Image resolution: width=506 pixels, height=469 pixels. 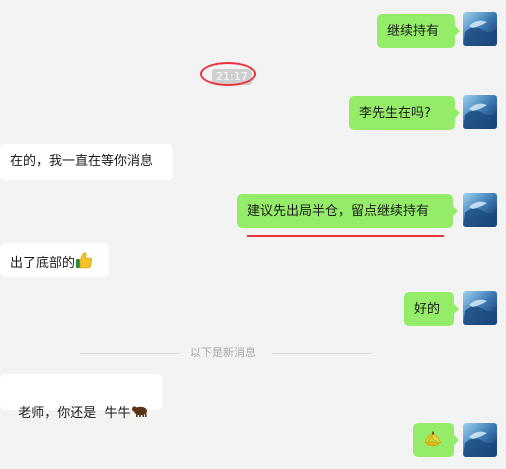 What do you see at coordinates (395, 113) in the screenshot?
I see `message-text: 李先生在吗?` at bounding box center [395, 113].